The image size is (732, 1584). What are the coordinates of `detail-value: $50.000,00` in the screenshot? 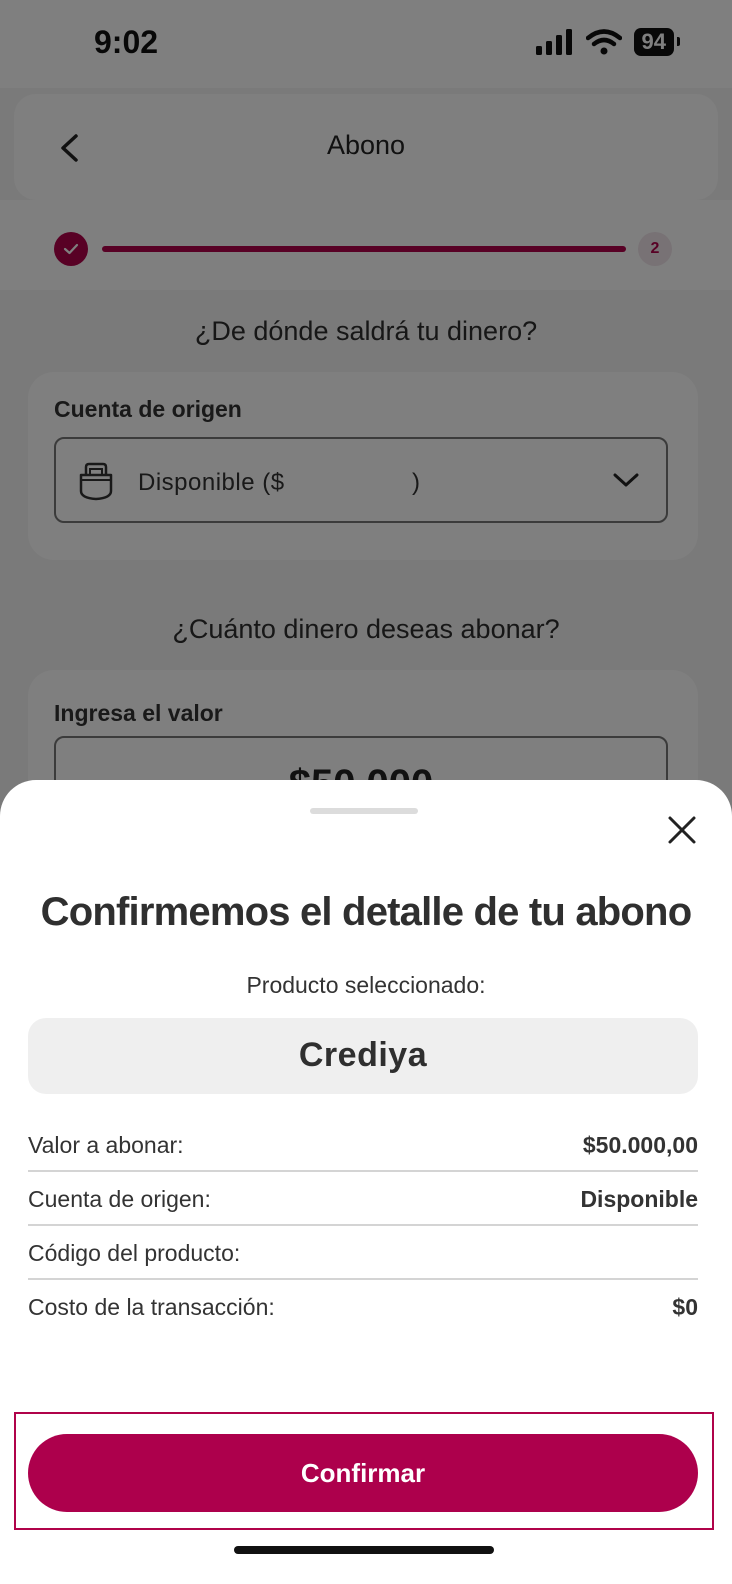 It's located at (640, 1145).